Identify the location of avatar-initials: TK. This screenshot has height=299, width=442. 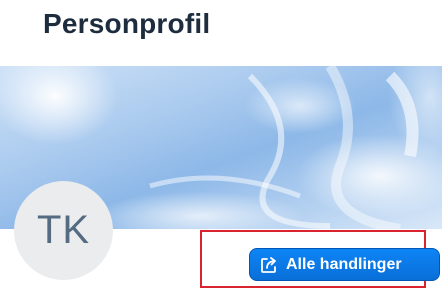
(63, 230).